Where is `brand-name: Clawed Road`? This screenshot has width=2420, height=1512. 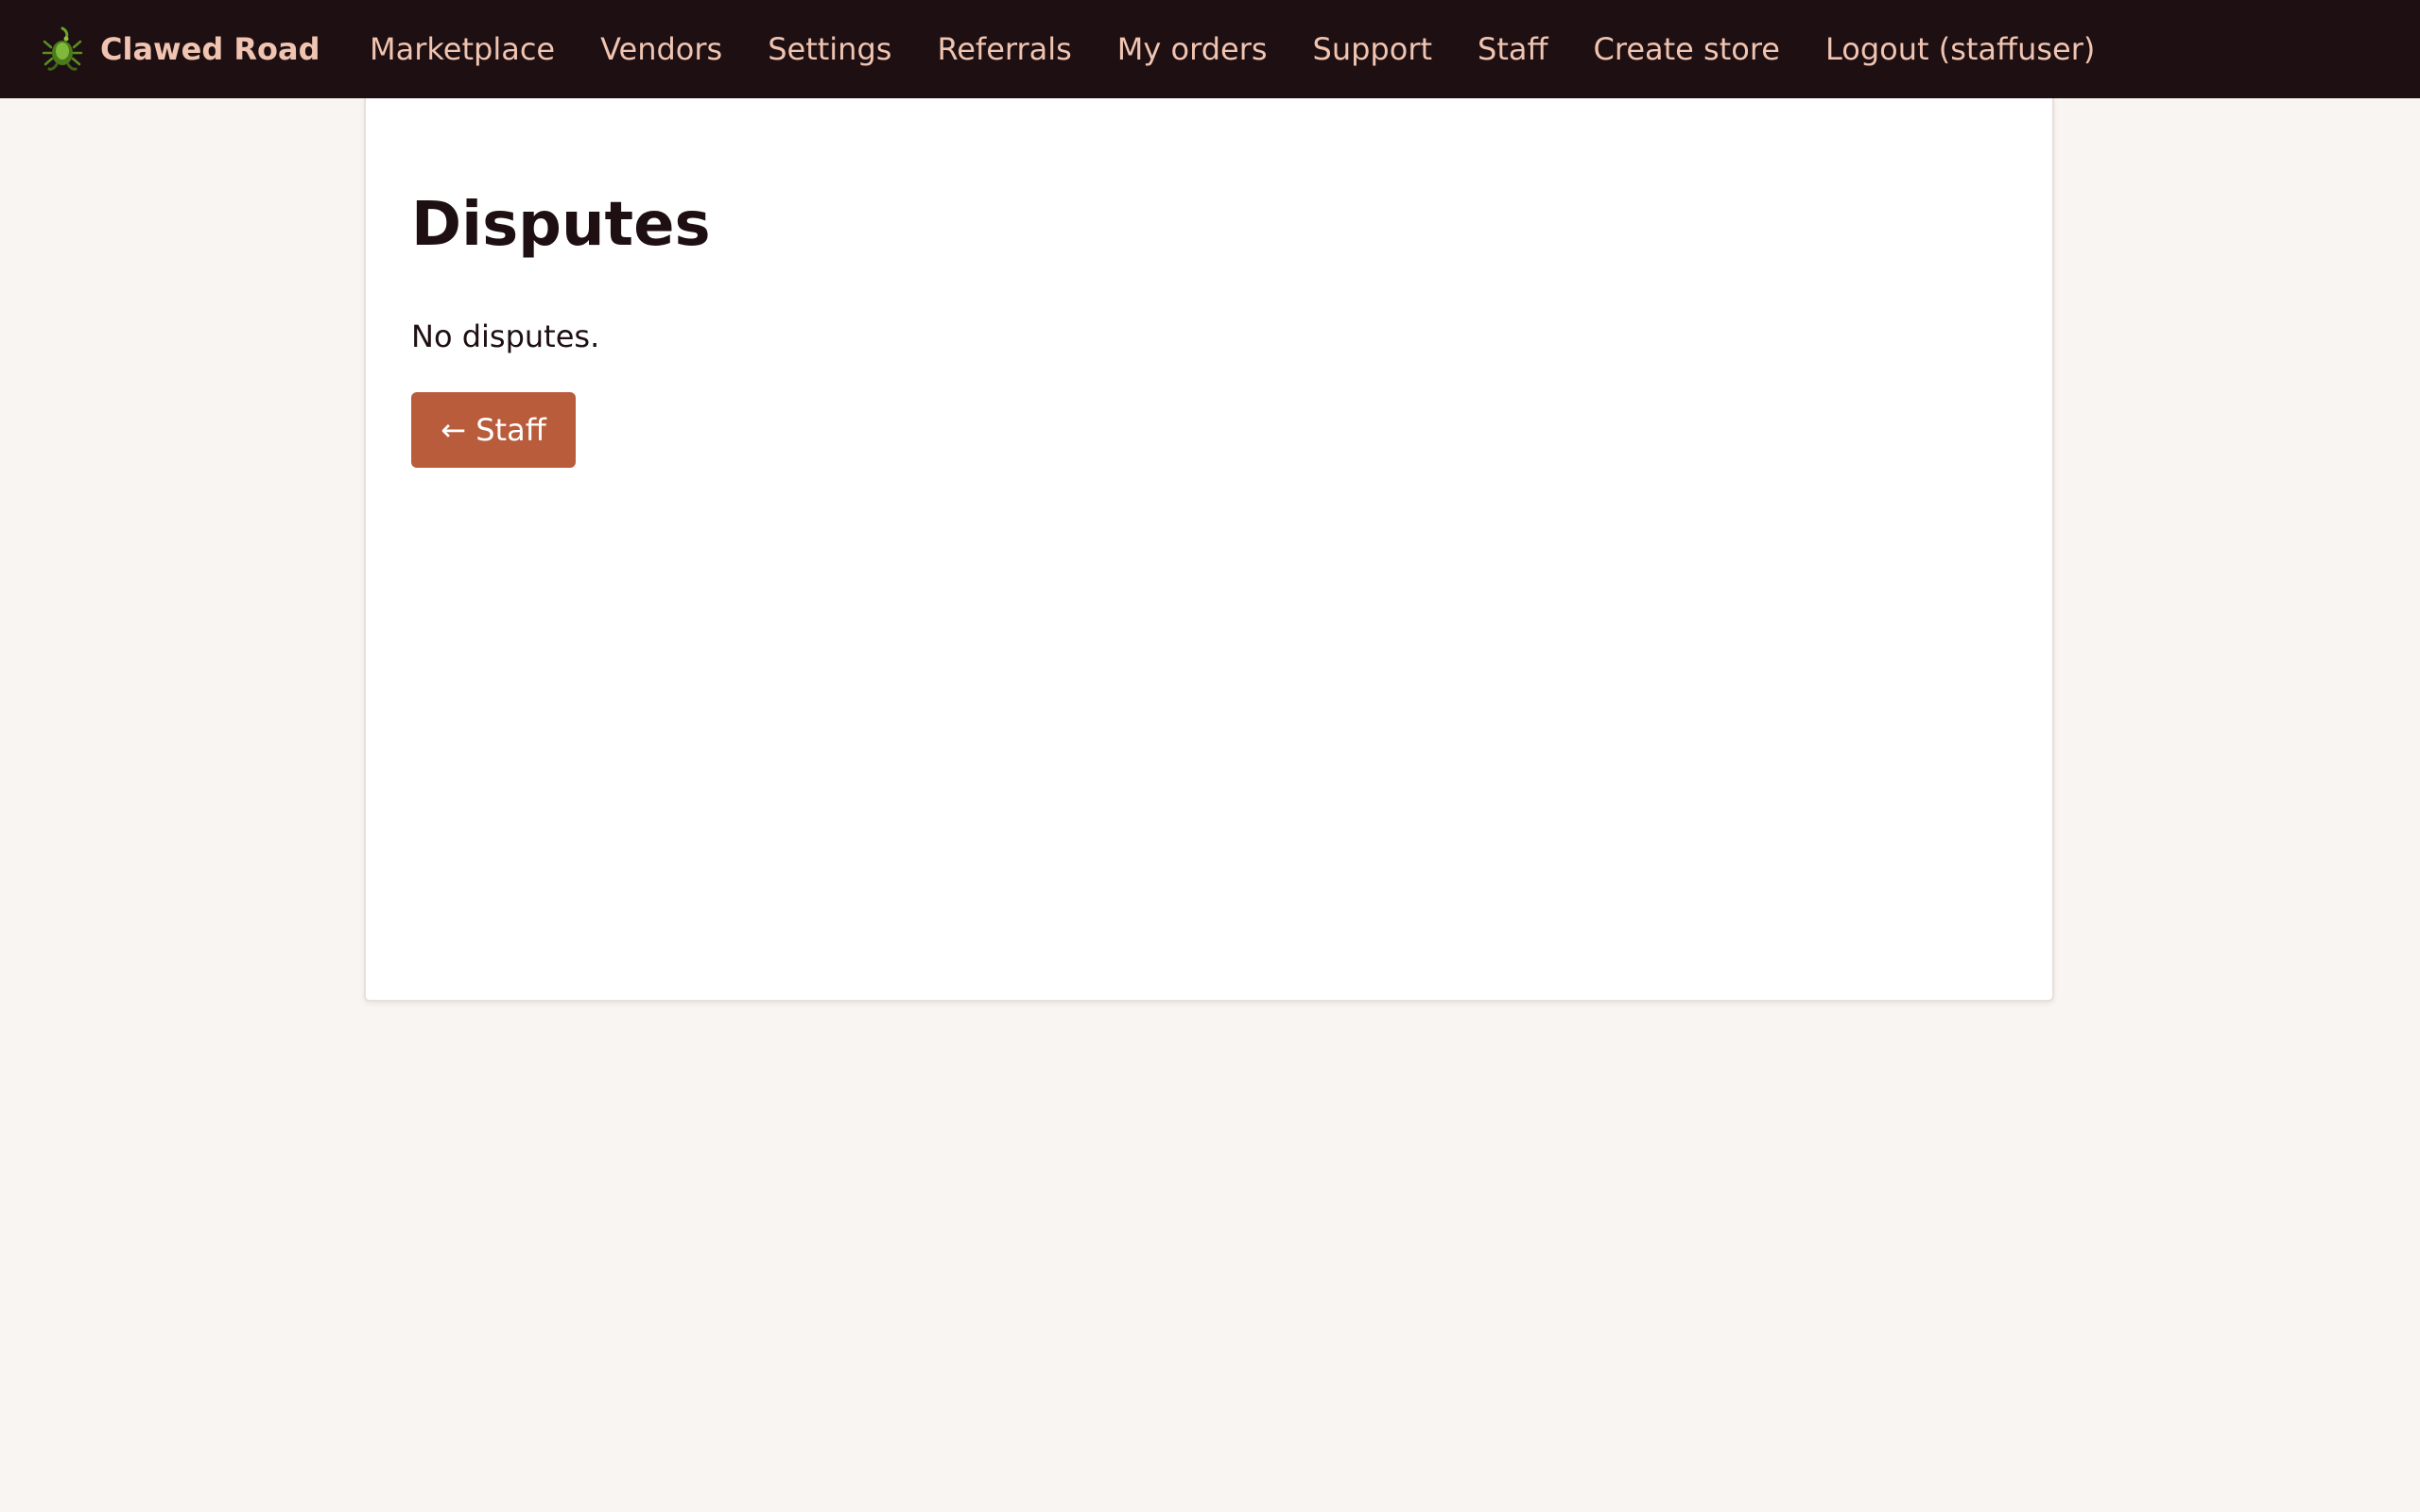
brand-name: Clawed Road is located at coordinates (210, 49).